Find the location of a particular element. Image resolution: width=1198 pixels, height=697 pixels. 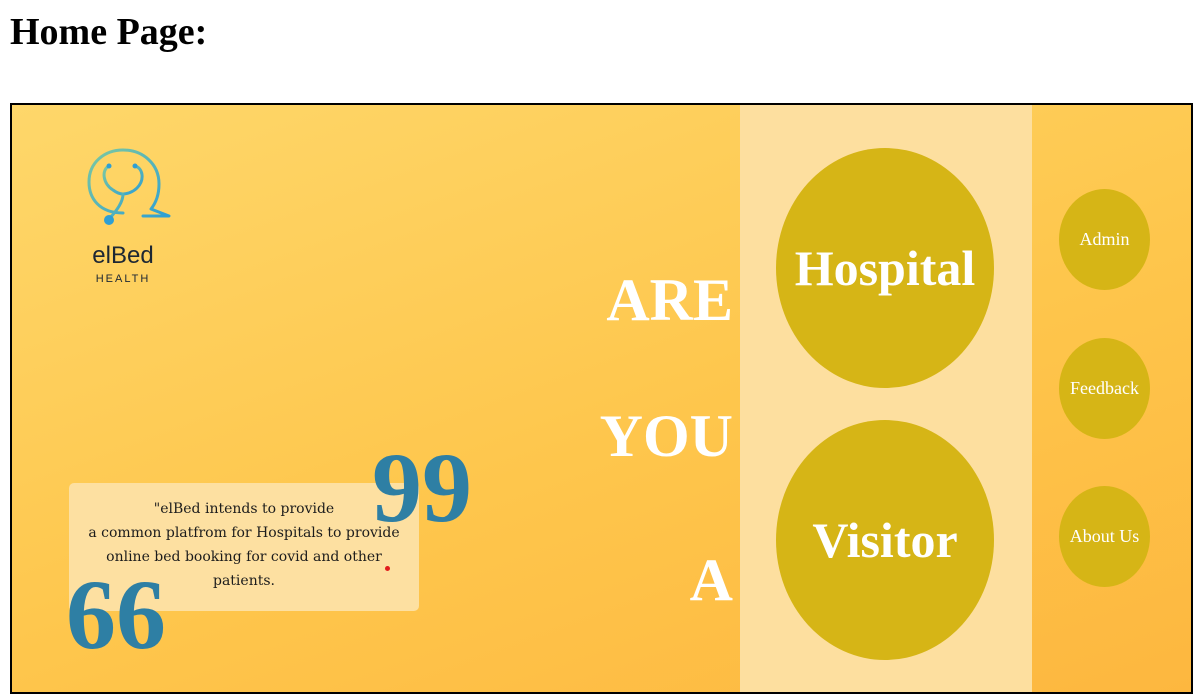

red-dot-mark is located at coordinates (387, 568).